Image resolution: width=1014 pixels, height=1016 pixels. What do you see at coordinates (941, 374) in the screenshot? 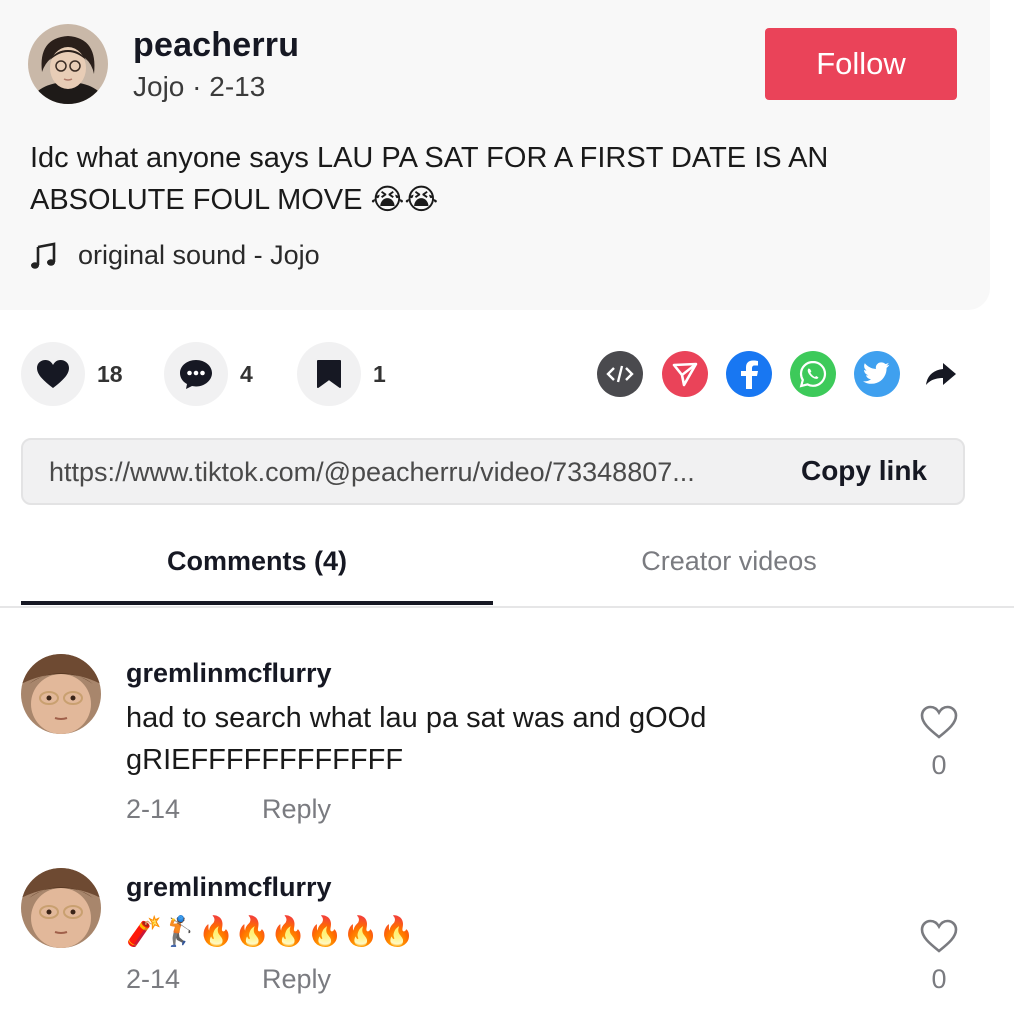
I see `share-arrow-icon` at bounding box center [941, 374].